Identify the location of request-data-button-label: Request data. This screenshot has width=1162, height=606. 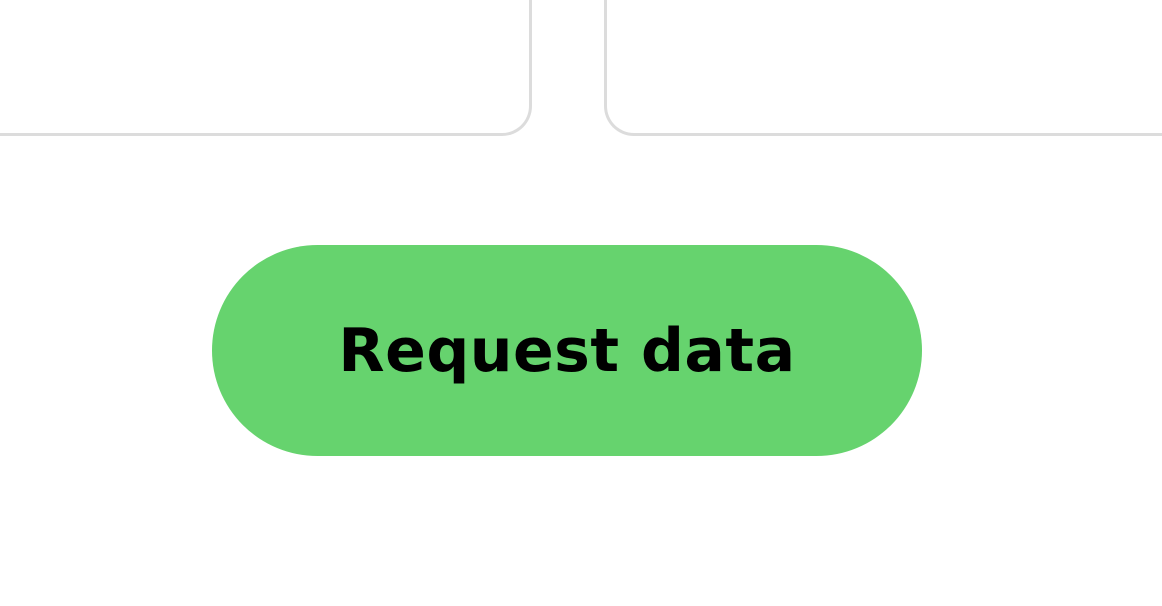
(567, 350).